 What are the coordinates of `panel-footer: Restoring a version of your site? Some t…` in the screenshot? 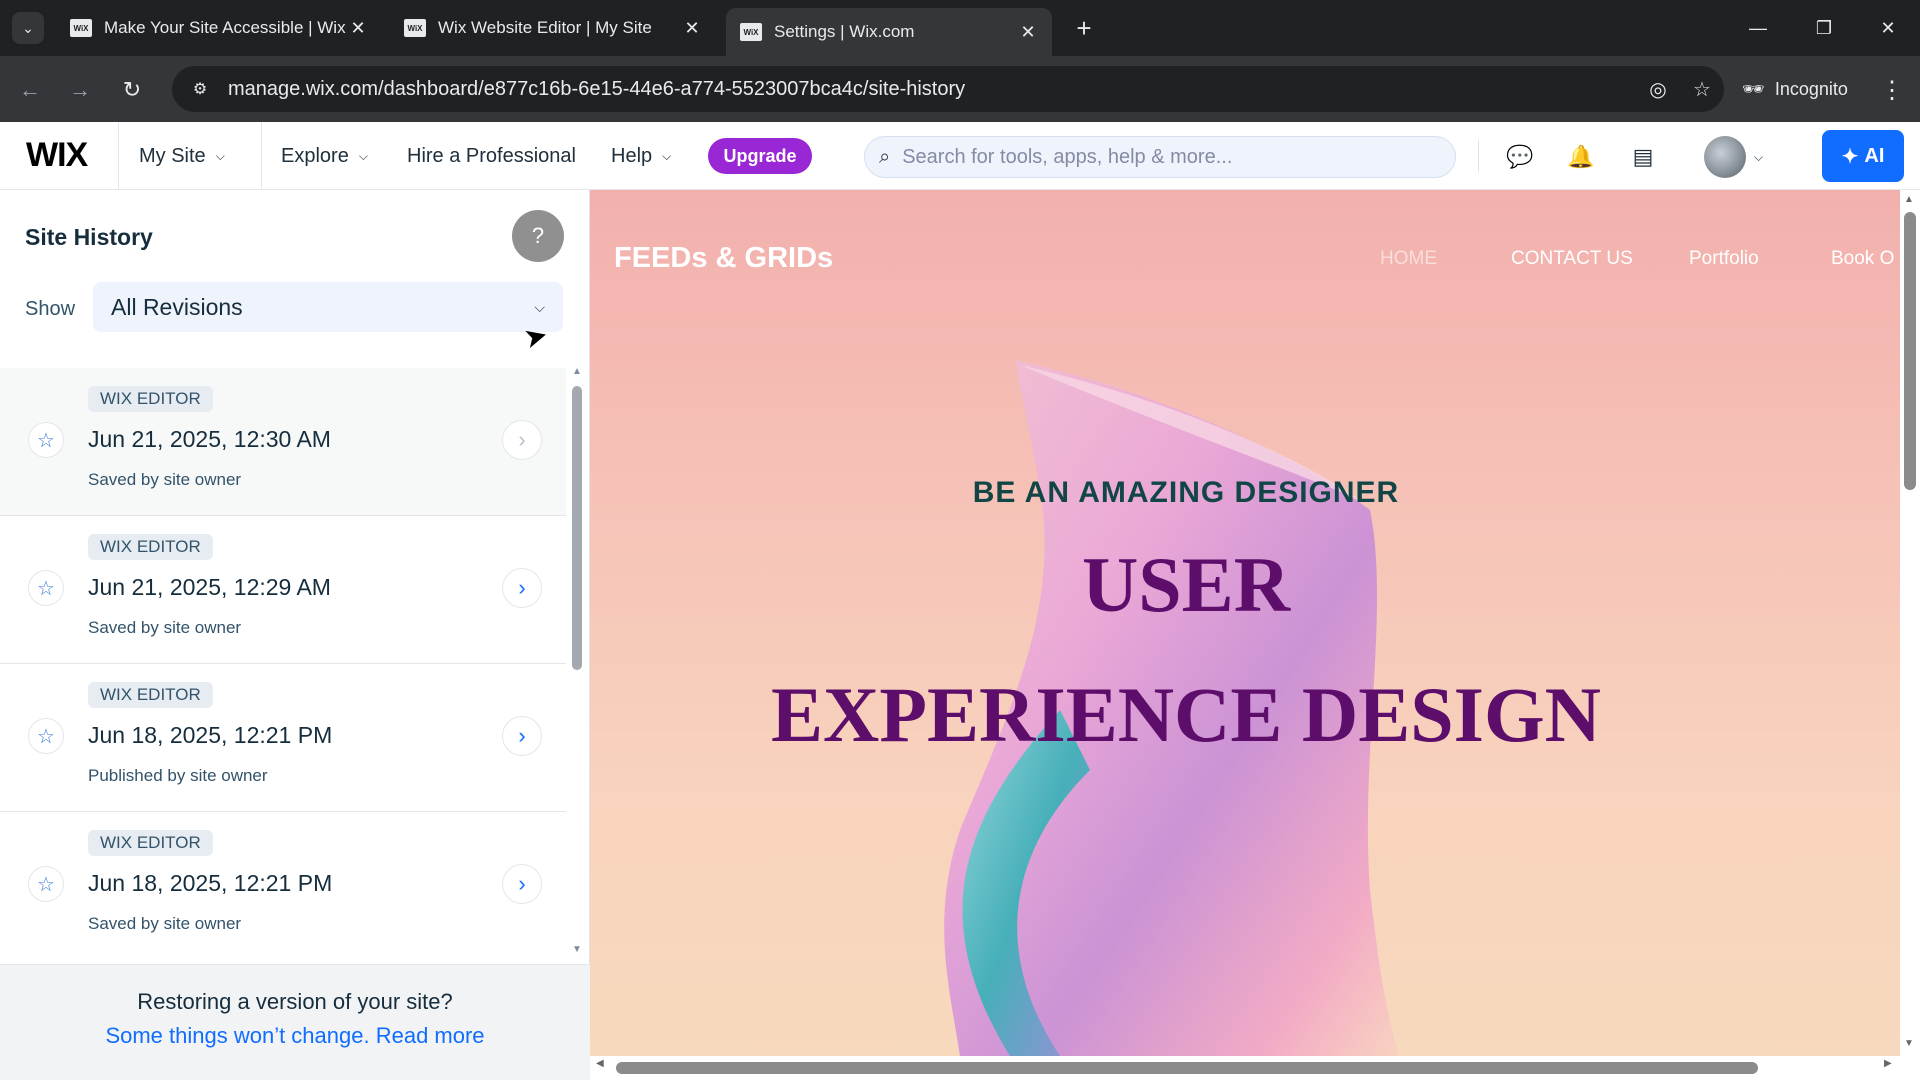 It's located at (295, 1022).